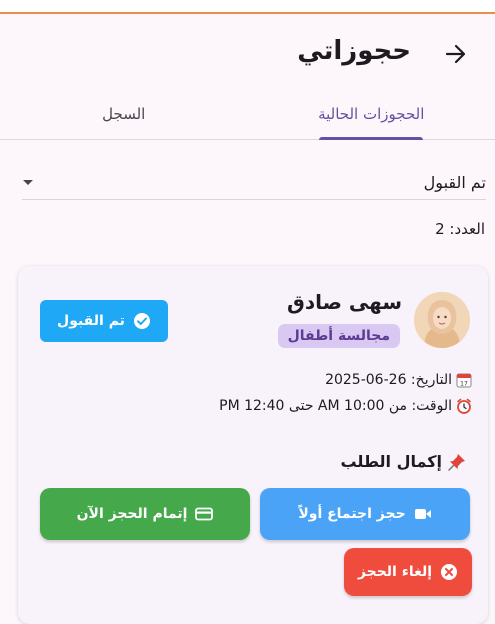 This screenshot has width=495, height=624. What do you see at coordinates (335, 406) in the screenshot?
I see `time-text: الوقت: من 10:00 AM حتى 12:40 PM` at bounding box center [335, 406].